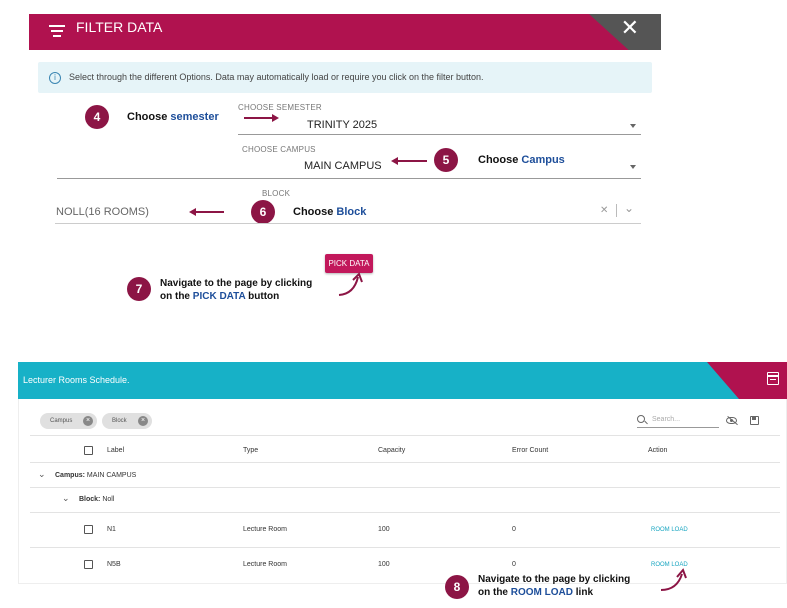  I want to click on campus-label: CHOOSE CAMPUS, so click(279, 149).